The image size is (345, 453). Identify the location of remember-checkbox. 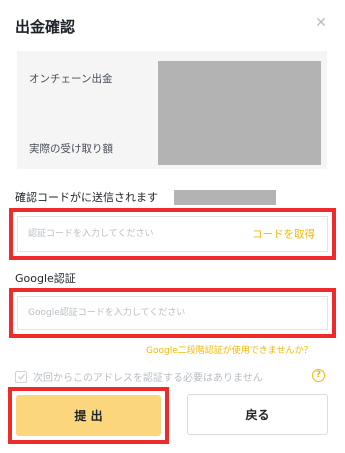
(21, 376).